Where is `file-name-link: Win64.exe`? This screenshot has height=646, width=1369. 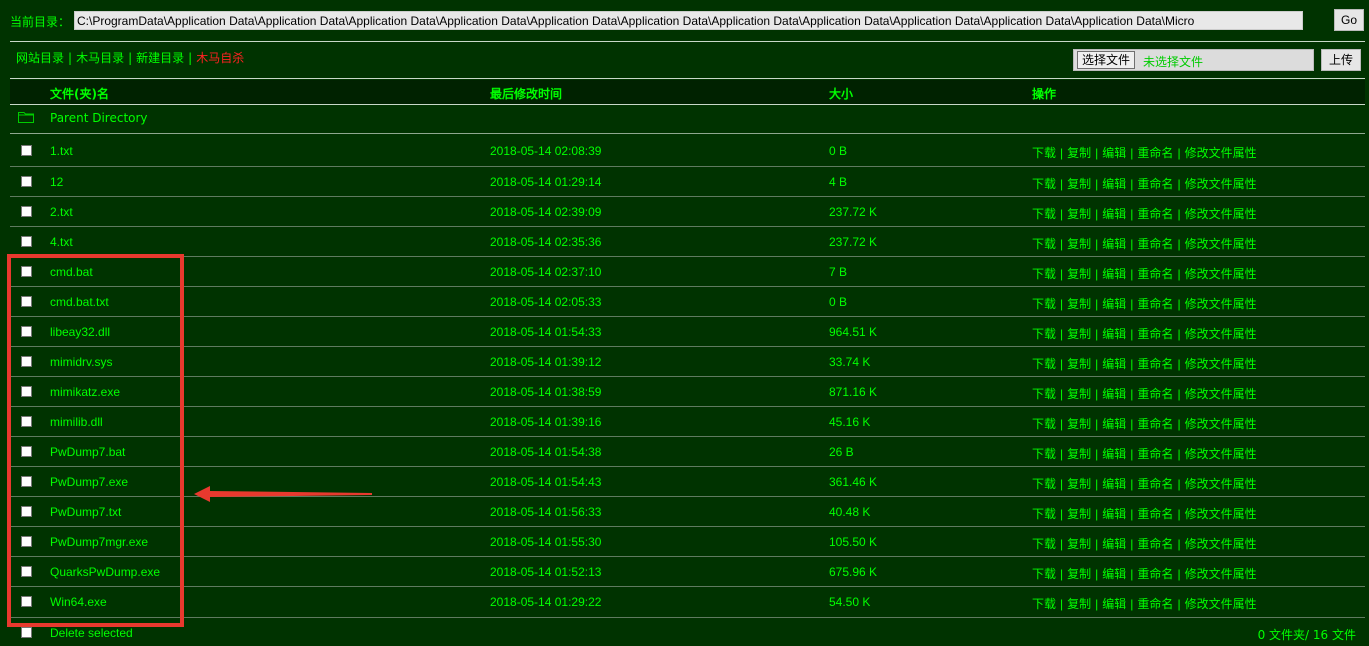
file-name-link: Win64.exe is located at coordinates (78, 602).